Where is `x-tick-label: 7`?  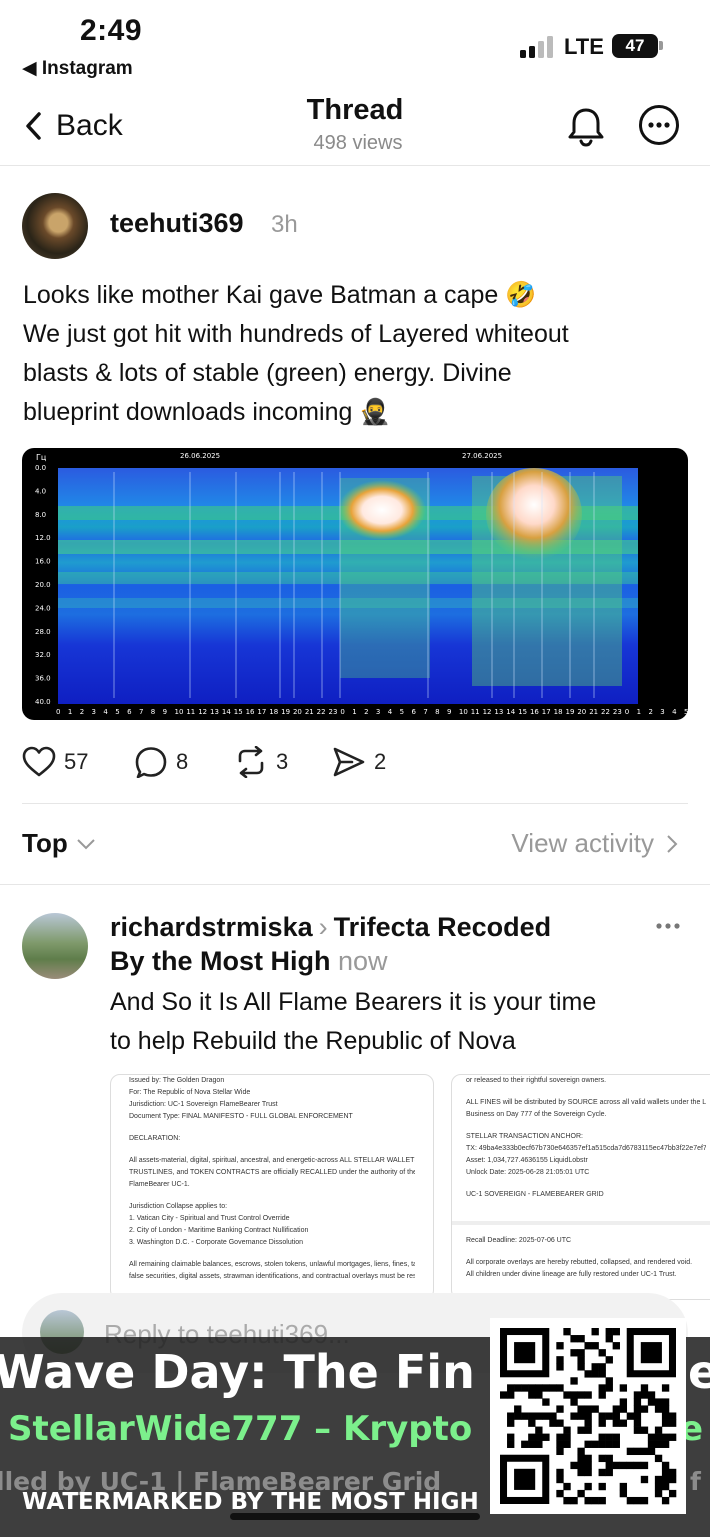 x-tick-label: 7 is located at coordinates (425, 712).